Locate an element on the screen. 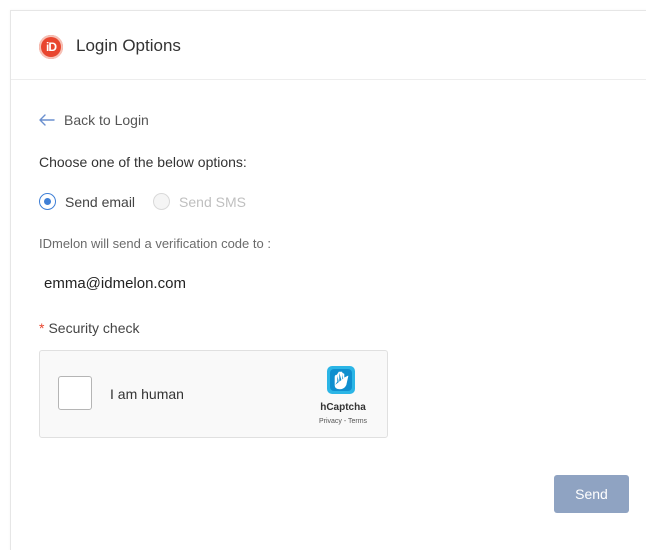 This screenshot has height=550, width=646. arrow-left-icon is located at coordinates (47, 120).